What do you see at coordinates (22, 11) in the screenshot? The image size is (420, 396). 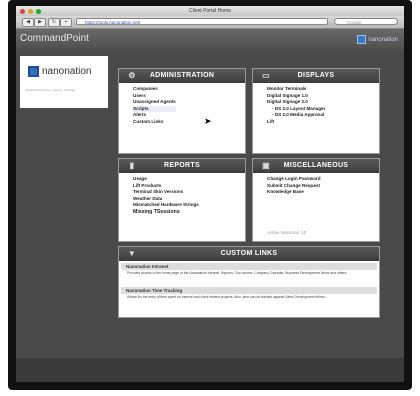 I see `close-window-button` at bounding box center [22, 11].